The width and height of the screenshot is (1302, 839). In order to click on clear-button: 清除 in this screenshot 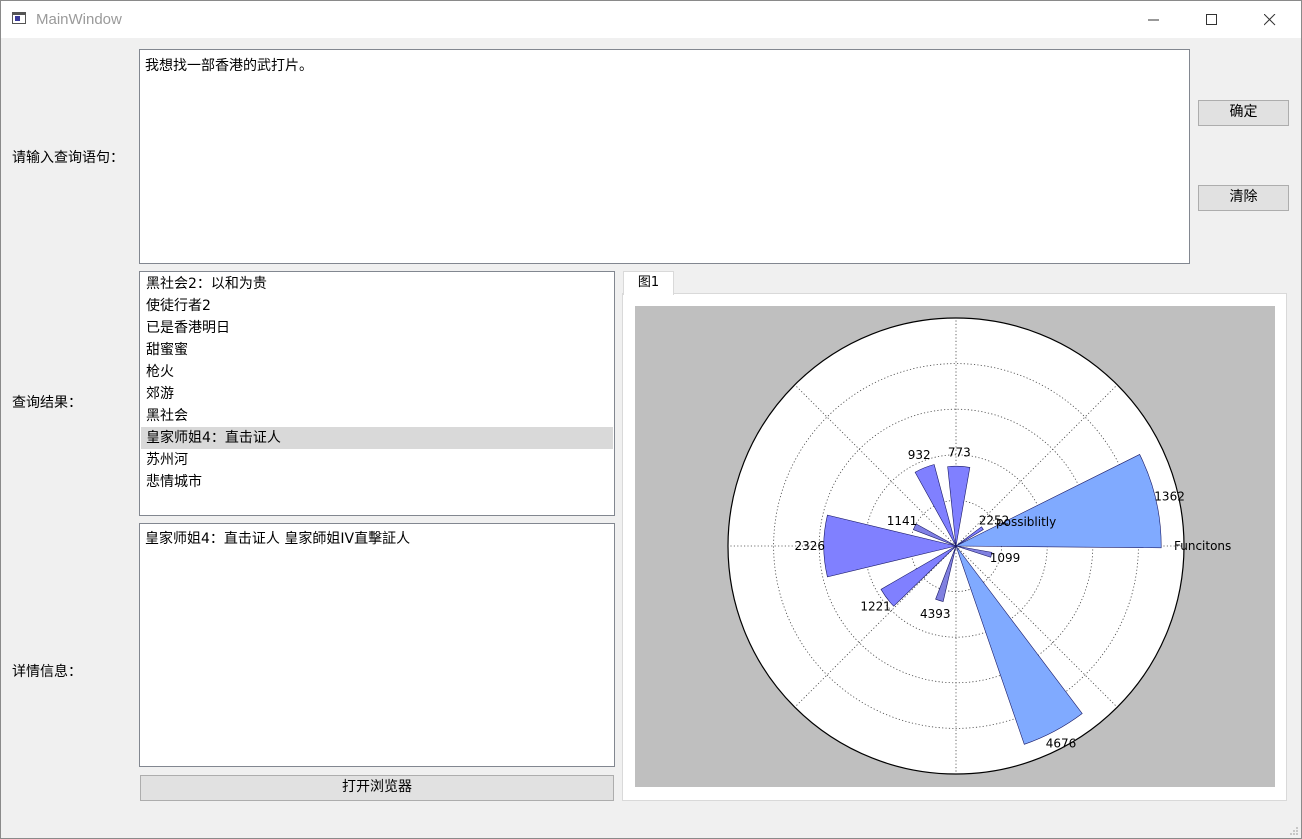, I will do `click(1243, 198)`.